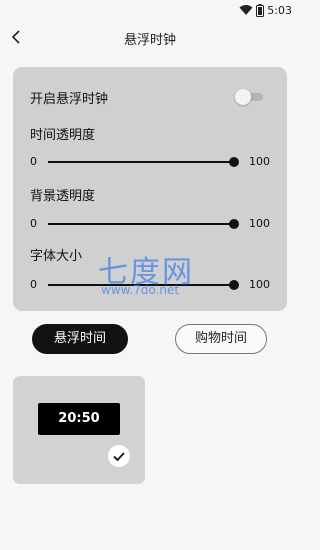  Describe the element at coordinates (143, 224) in the screenshot. I see `background-opacity-slider` at that location.